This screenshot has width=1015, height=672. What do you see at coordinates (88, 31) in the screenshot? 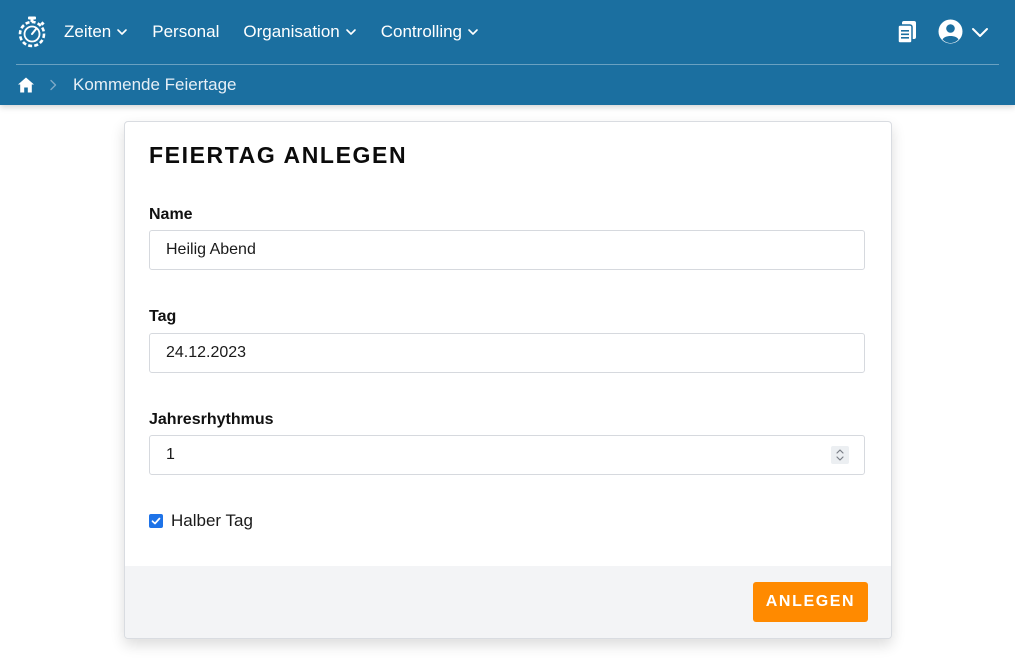
I see `nav-item-label: Zeiten` at bounding box center [88, 31].